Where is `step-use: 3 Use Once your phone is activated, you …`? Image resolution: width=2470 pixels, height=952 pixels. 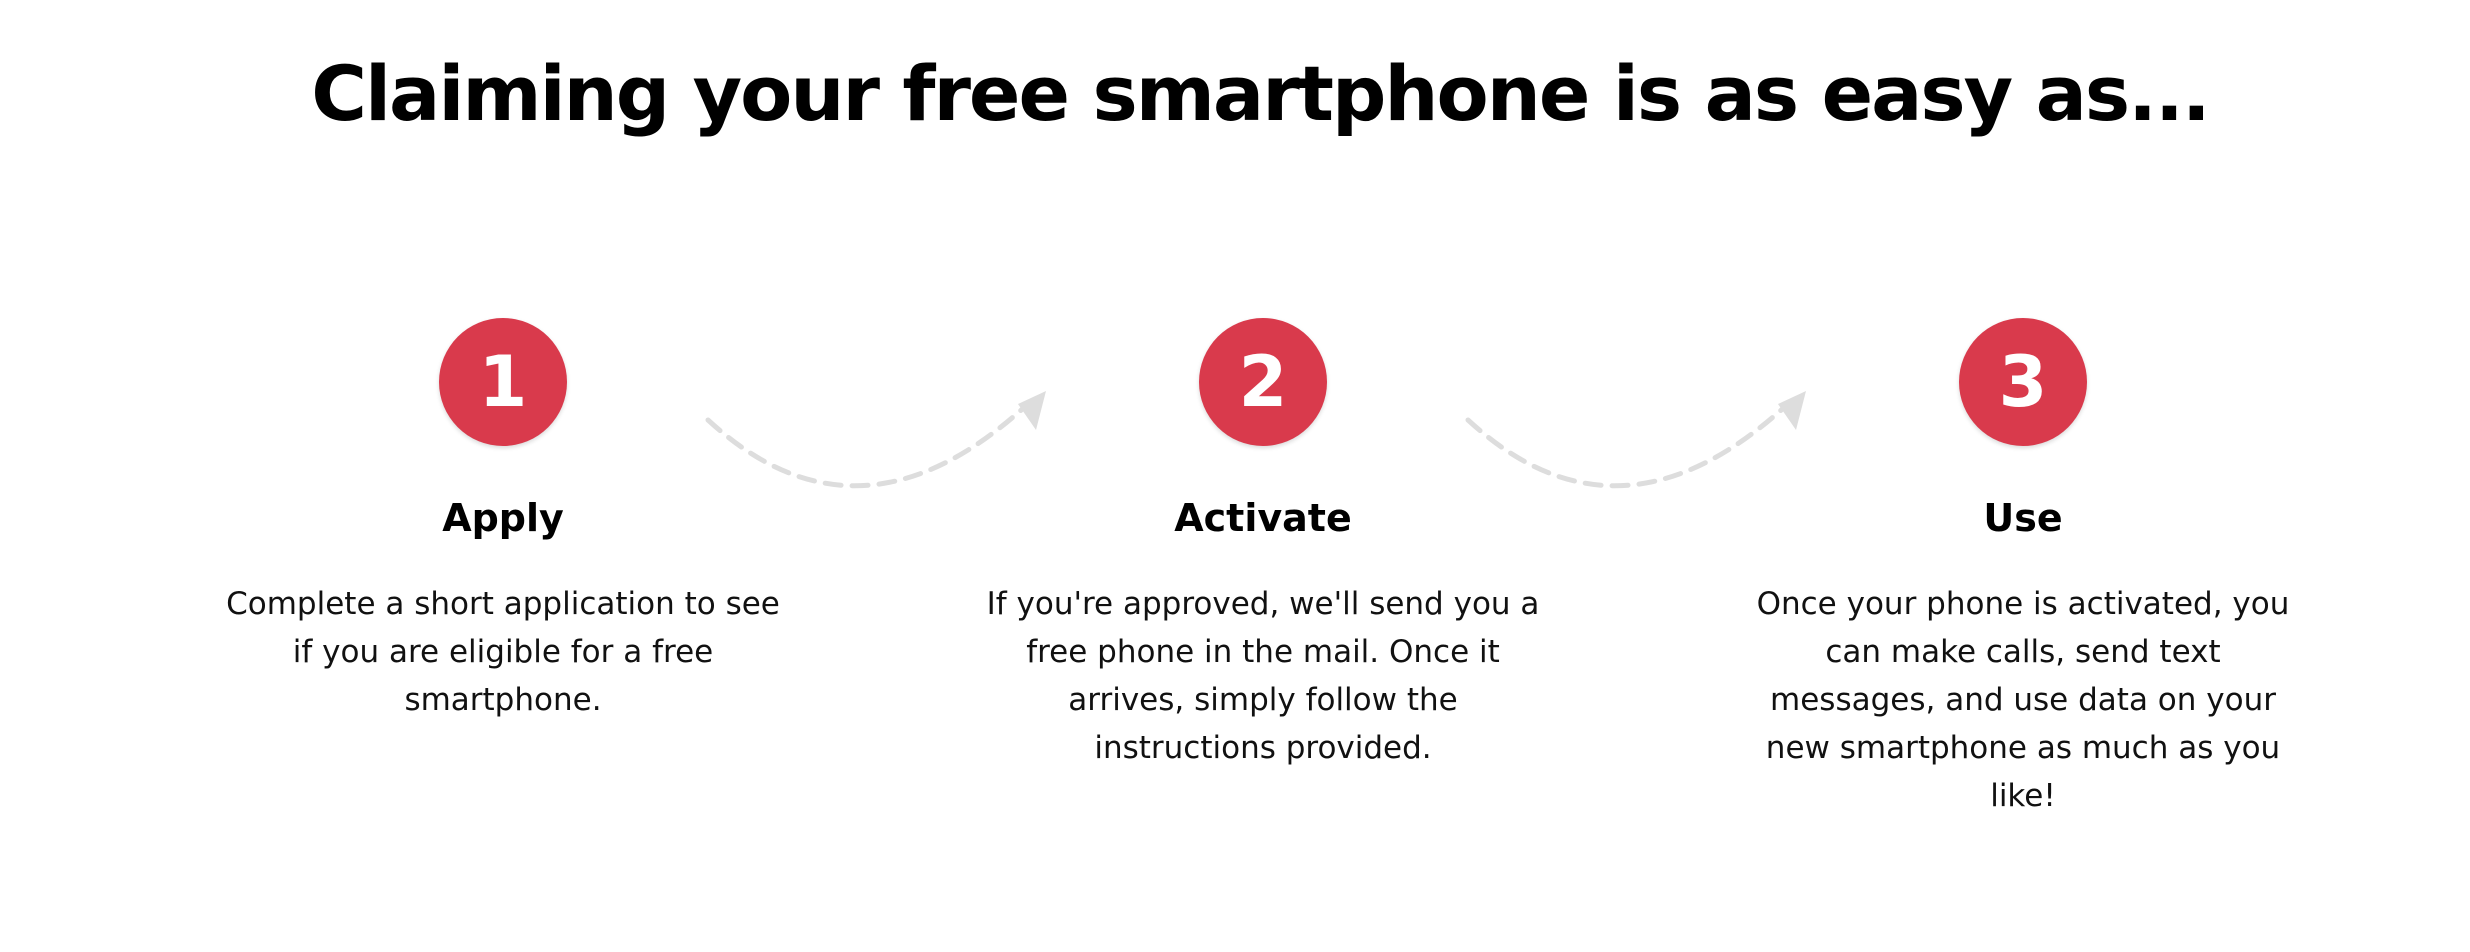
step-use: 3 Use Once your phone is activated, you … is located at coordinates (2023, 569).